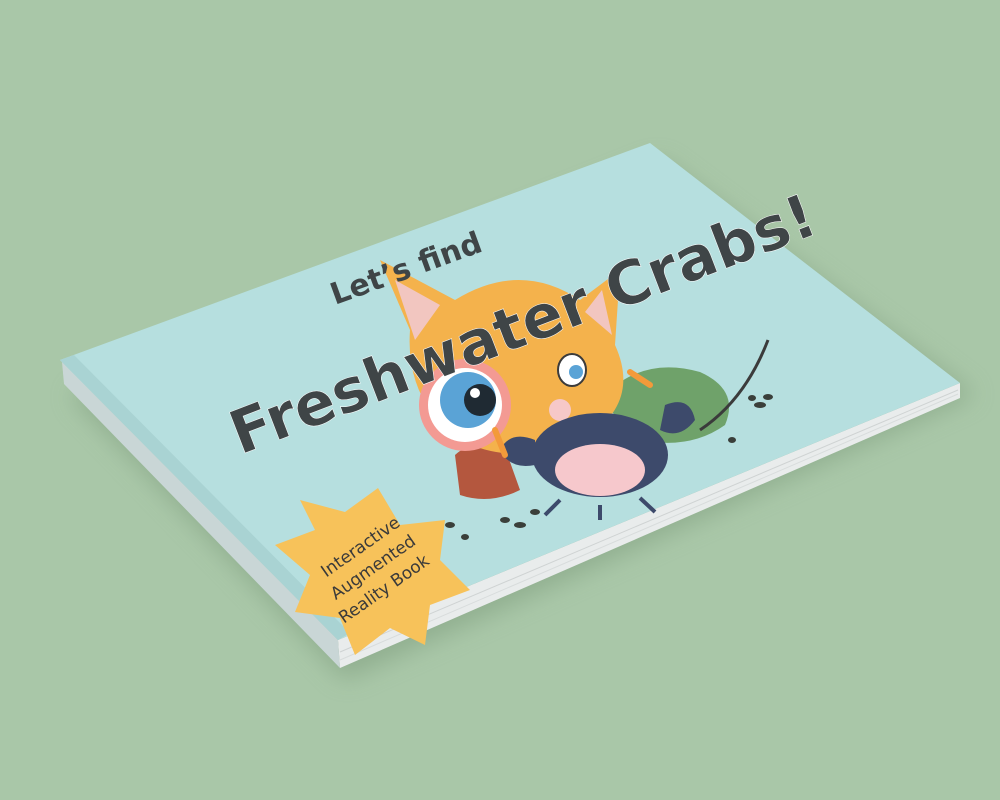  What do you see at coordinates (560, 410) in the screenshot?
I see `fox-cheek` at bounding box center [560, 410].